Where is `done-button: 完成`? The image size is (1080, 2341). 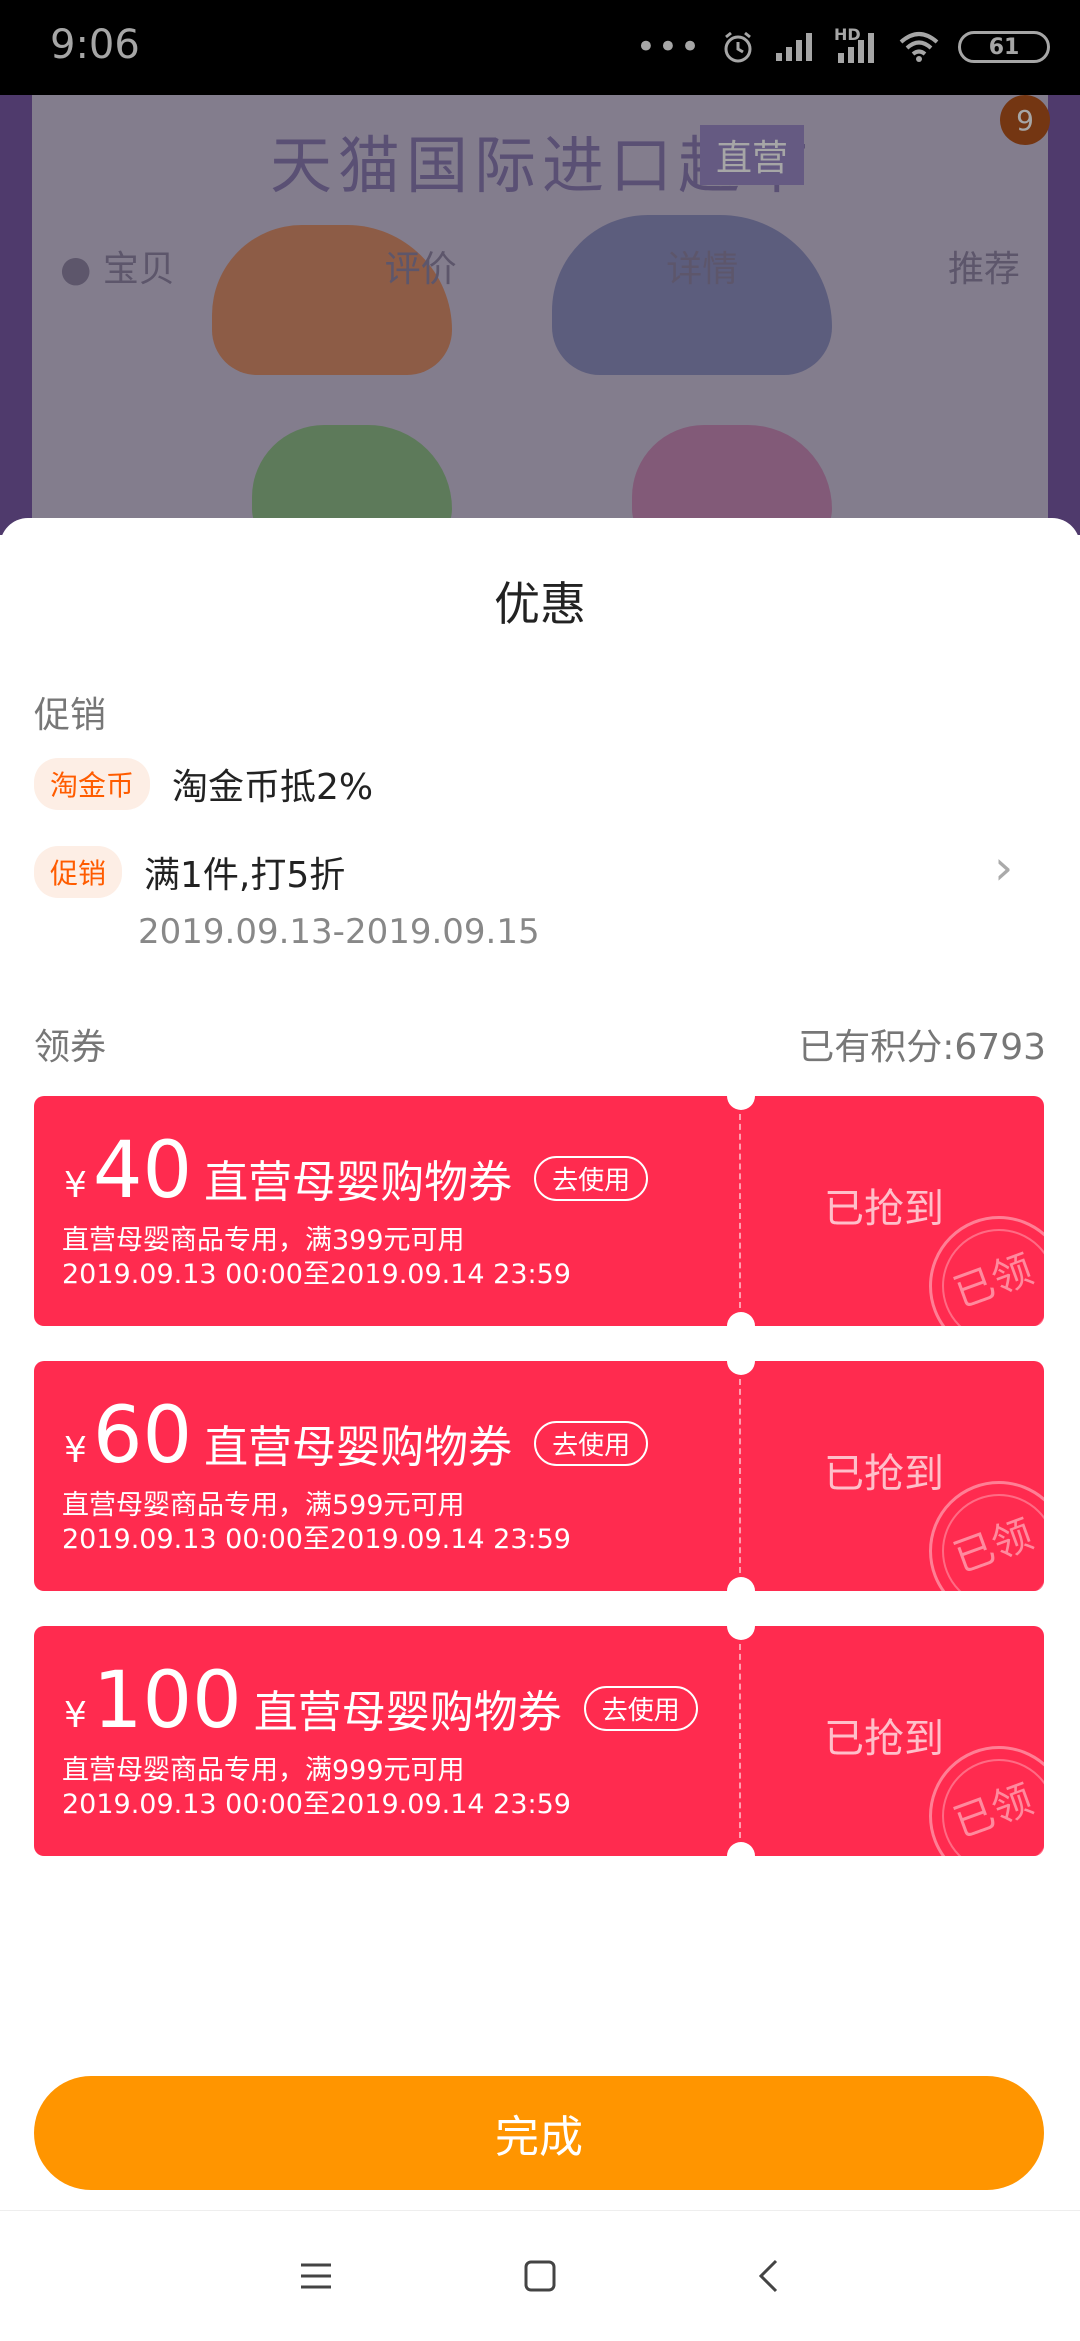 done-button: 完成 is located at coordinates (539, 2133).